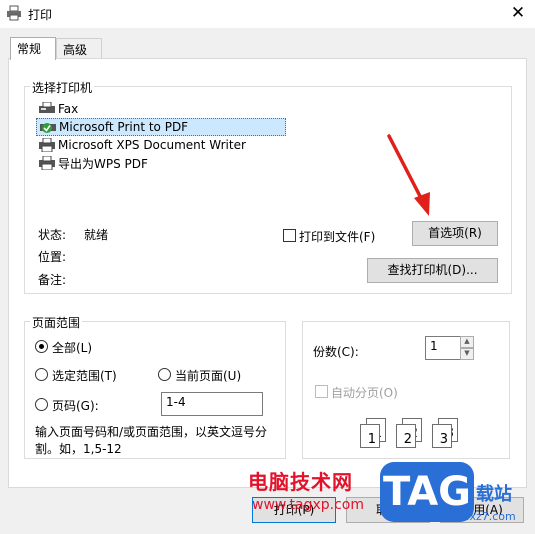 The height and width of the screenshot is (534, 535). Describe the element at coordinates (56, 322) in the screenshot. I see `page-range-group-label: 页面范围` at that location.